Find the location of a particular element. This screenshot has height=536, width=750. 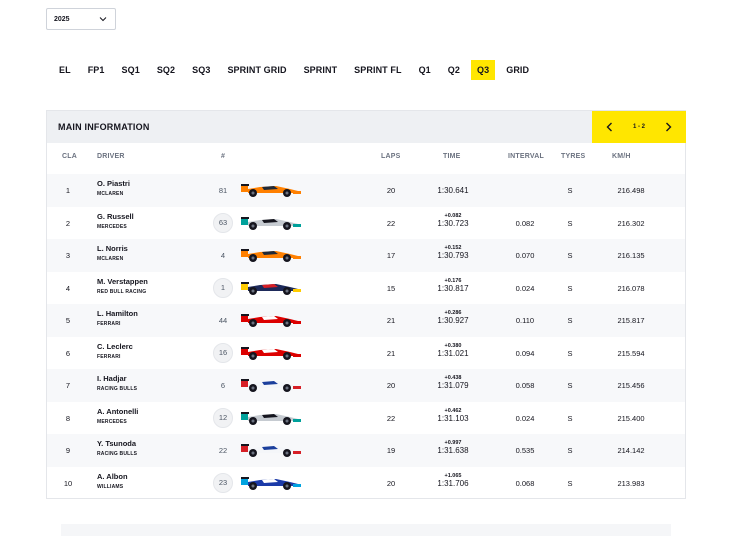

tab-sq2: SQ2 is located at coordinates (166, 70).